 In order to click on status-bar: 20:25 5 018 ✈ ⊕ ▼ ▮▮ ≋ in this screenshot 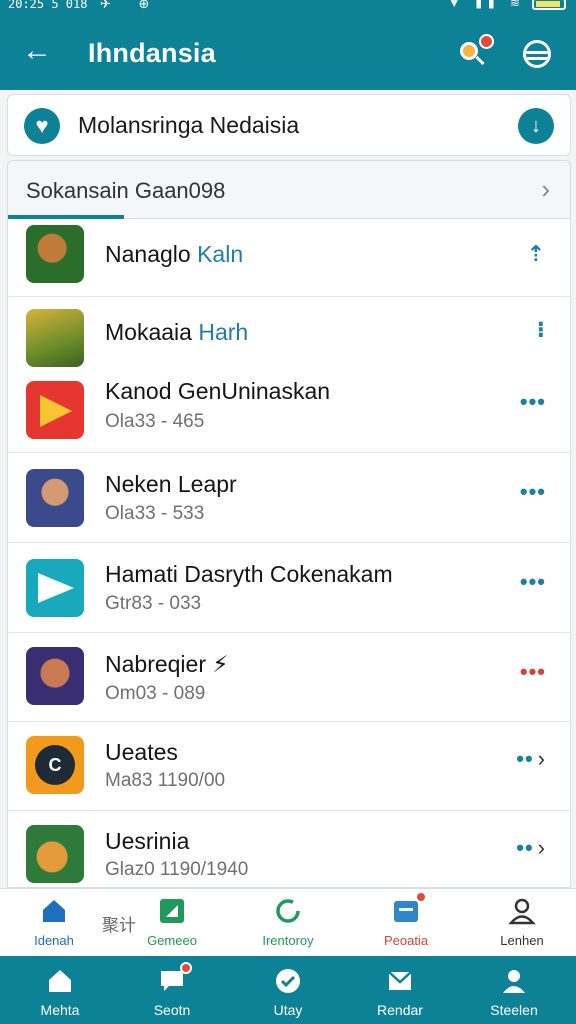, I will do `click(288, 7)`.